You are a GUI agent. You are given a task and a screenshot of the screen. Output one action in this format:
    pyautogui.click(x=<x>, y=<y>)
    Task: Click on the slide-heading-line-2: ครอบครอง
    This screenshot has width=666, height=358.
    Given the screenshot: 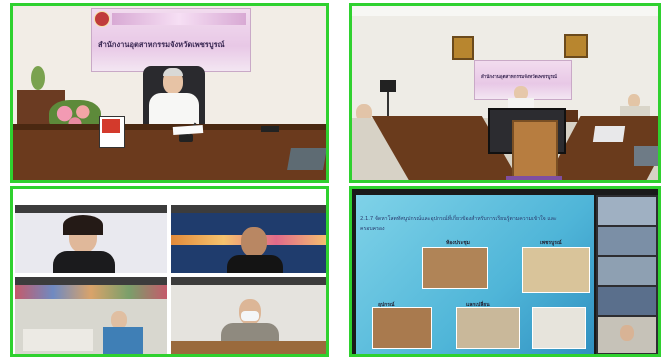 What is the action you would take?
    pyautogui.click(x=372, y=229)
    